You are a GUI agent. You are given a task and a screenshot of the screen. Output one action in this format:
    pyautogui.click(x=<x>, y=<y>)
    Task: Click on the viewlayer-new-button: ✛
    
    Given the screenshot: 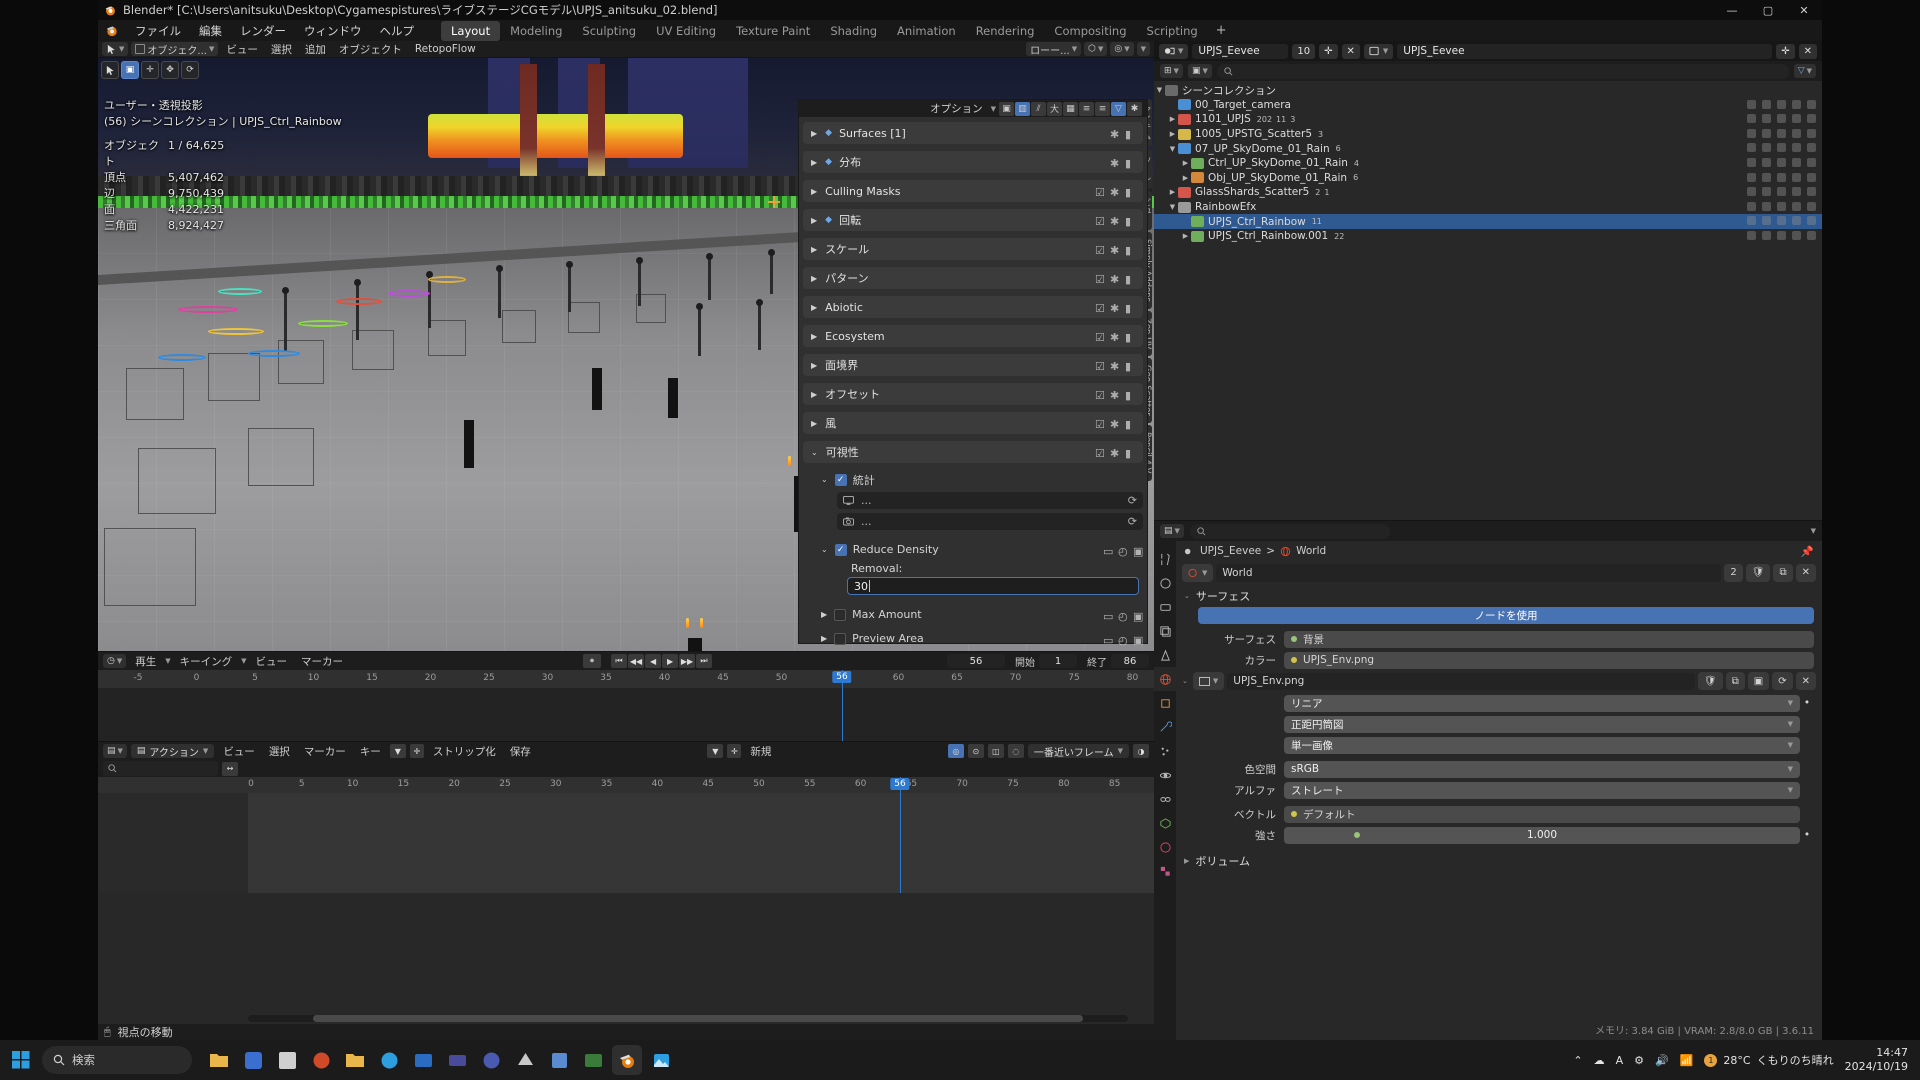 What is the action you would take?
    pyautogui.click(x=1785, y=51)
    